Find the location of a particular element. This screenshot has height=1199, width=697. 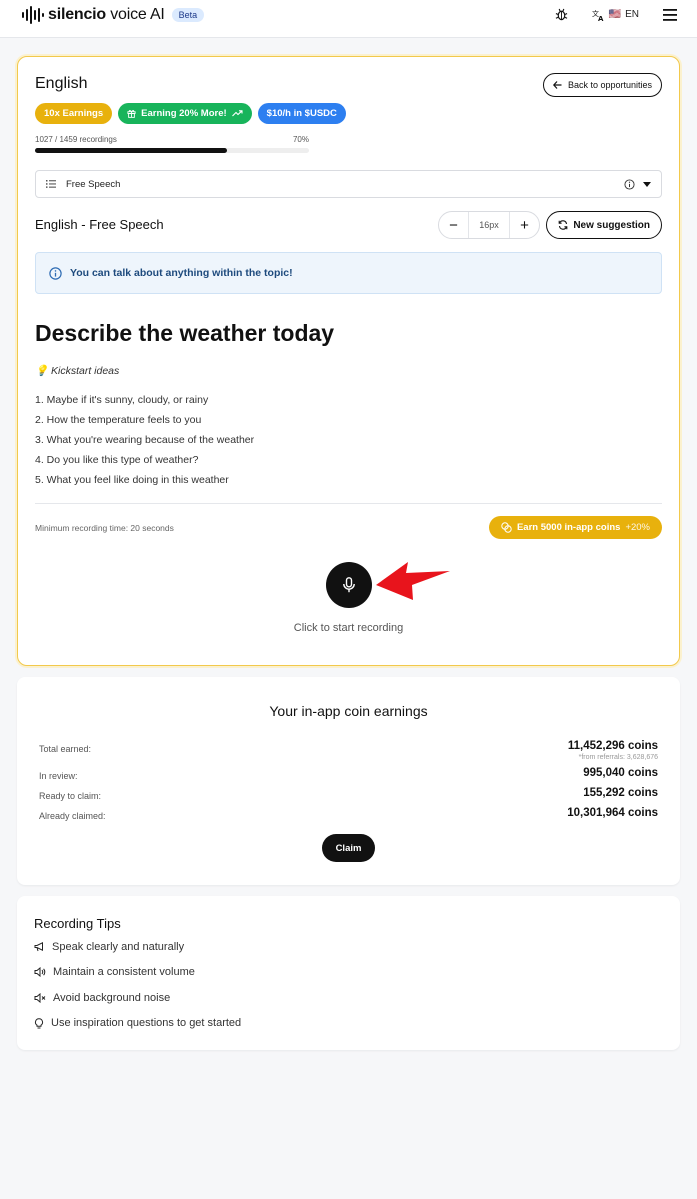

soundwave-logo-icon is located at coordinates (33, 15).